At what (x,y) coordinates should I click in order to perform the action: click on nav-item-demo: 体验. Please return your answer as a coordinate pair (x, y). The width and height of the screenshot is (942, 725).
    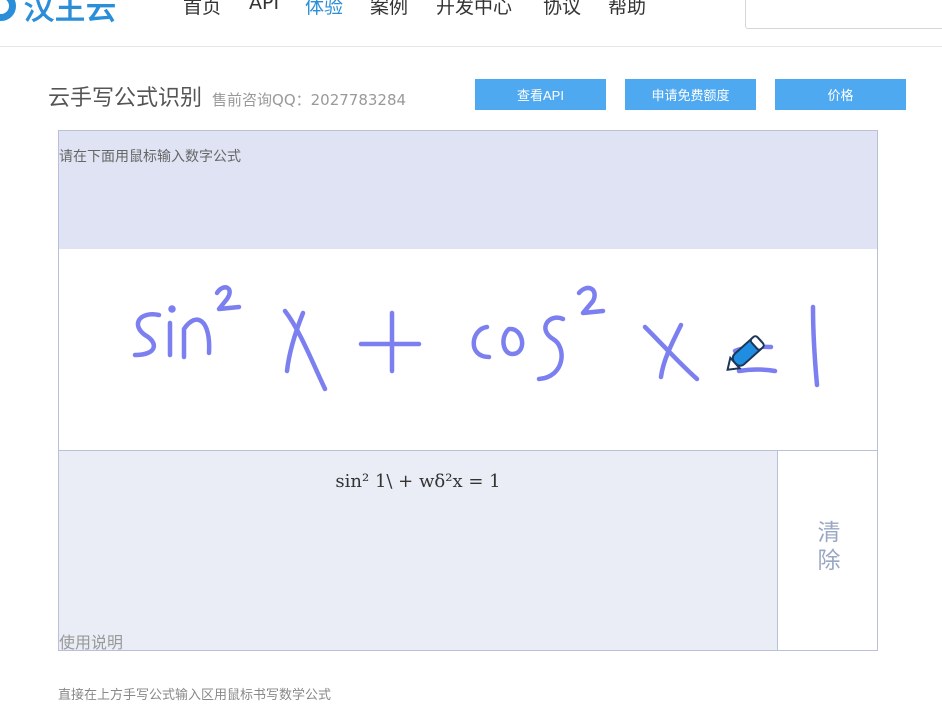
    Looking at the image, I should click on (324, 9).